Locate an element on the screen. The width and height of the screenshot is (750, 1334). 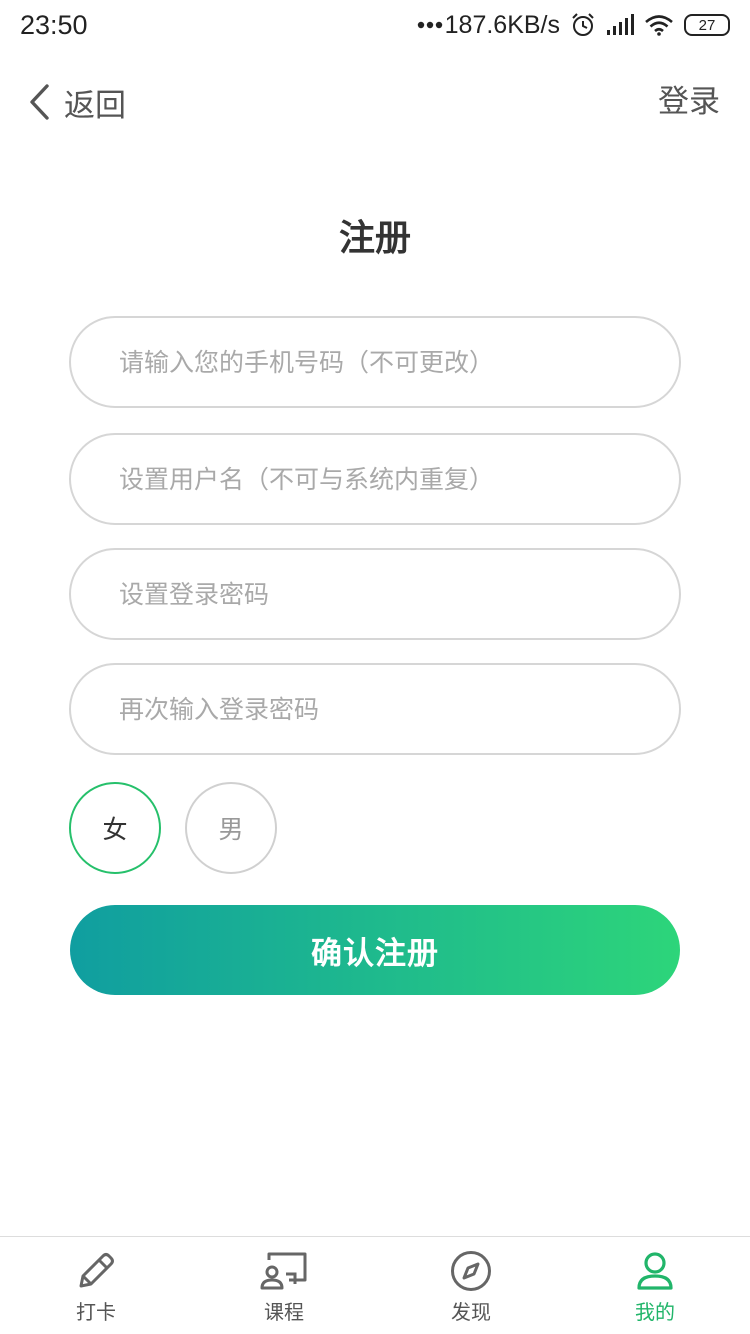
gender-female-option: 女 is located at coordinates (115, 828).